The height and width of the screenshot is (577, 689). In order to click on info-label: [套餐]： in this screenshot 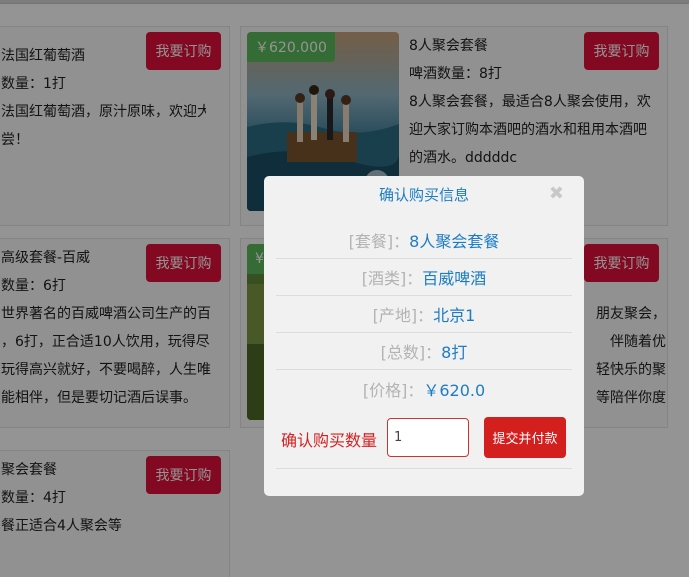, I will do `click(379, 241)`.